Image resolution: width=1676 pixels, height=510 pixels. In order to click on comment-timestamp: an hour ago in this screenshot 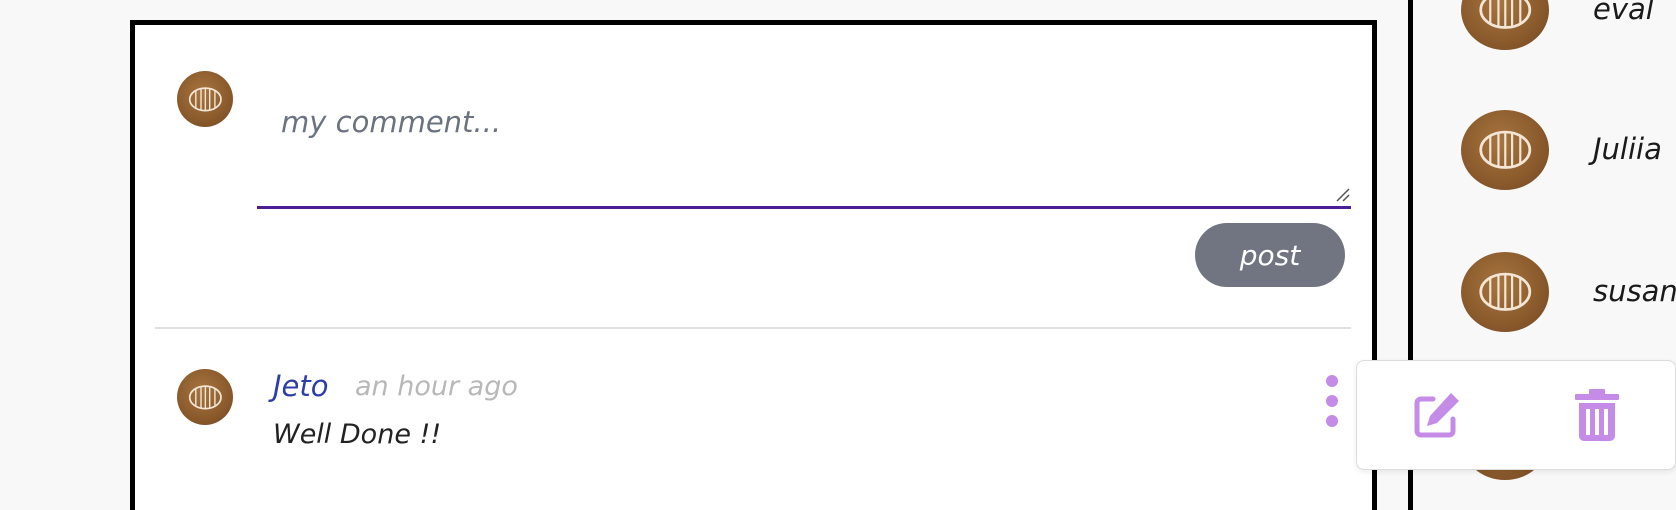, I will do `click(436, 386)`.